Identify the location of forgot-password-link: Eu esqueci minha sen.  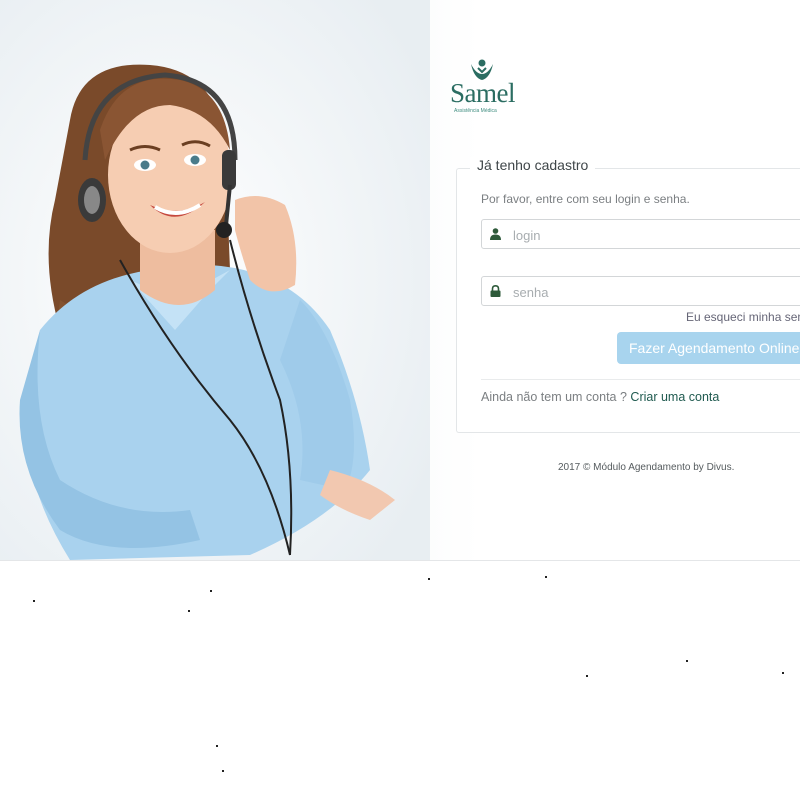
(743, 317).